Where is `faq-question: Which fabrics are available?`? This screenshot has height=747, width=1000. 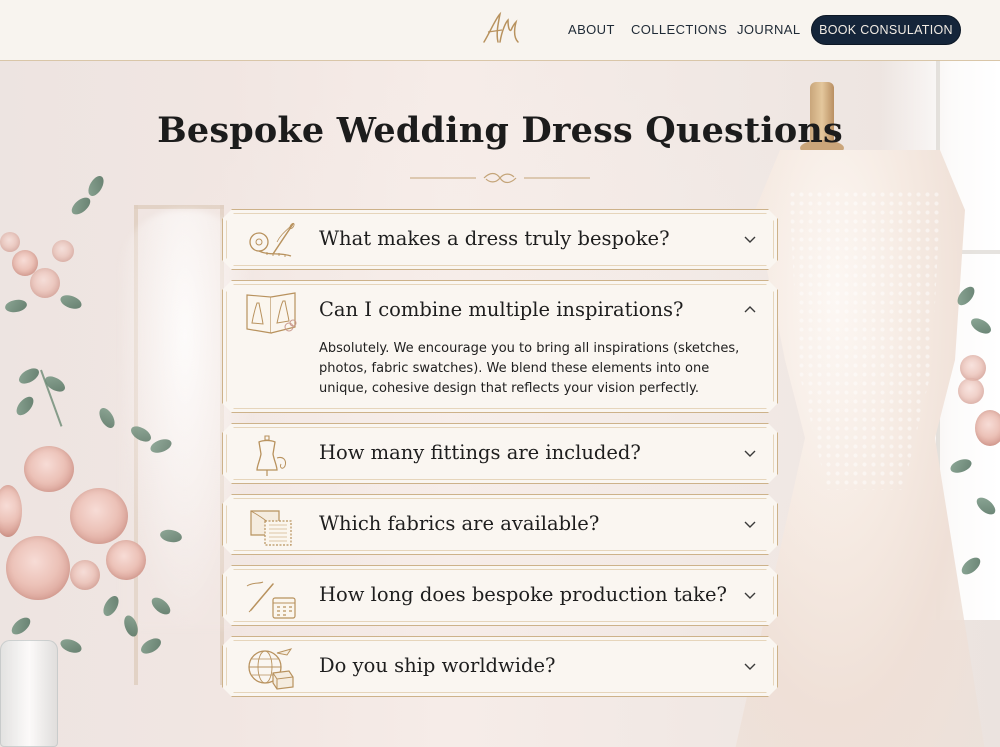 faq-question: Which fabrics are available? is located at coordinates (459, 523).